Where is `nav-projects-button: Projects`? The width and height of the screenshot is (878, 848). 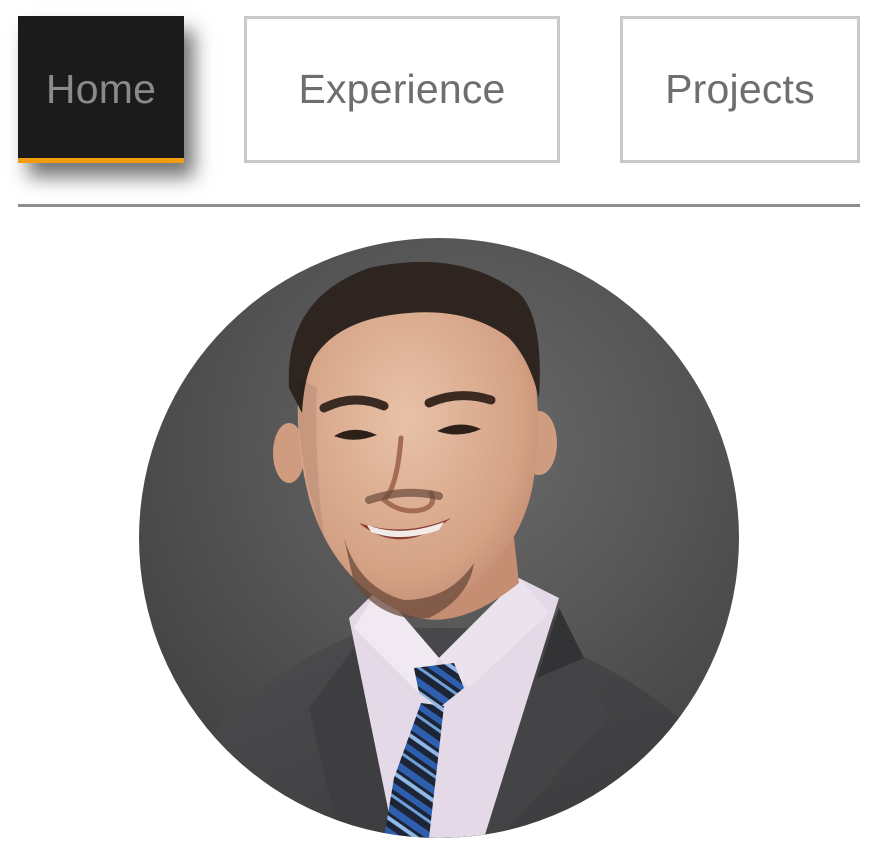
nav-projects-button: Projects is located at coordinates (740, 89).